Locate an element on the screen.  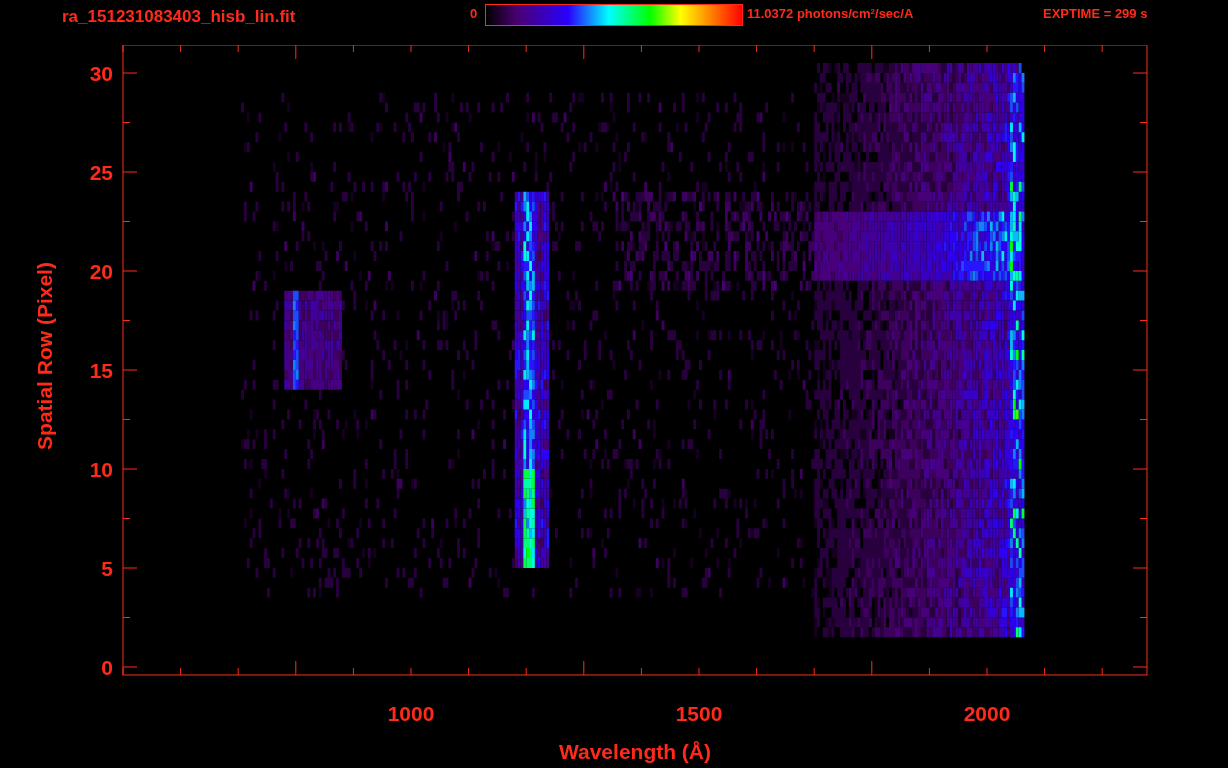
x-tick-label: 1500 is located at coordinates (699, 713).